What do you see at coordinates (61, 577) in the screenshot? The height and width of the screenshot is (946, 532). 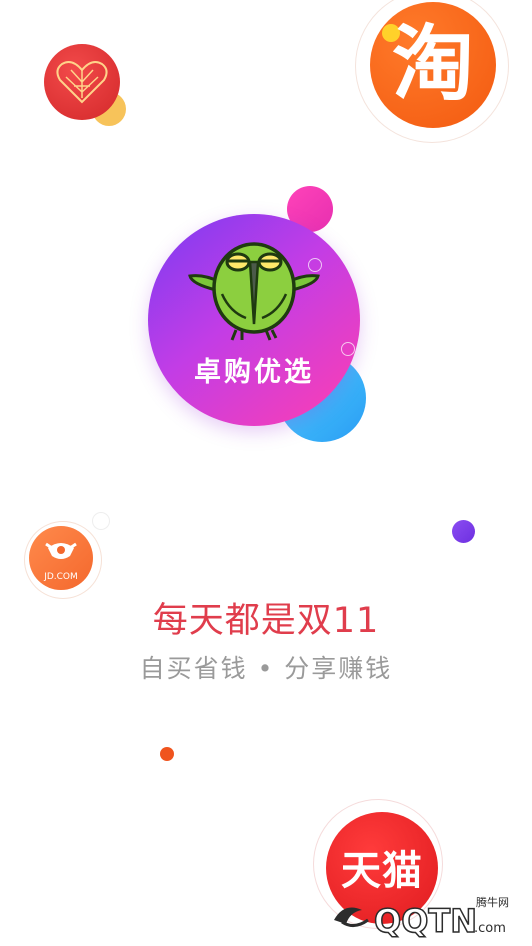 I see `jd-label: JD.COM` at bounding box center [61, 577].